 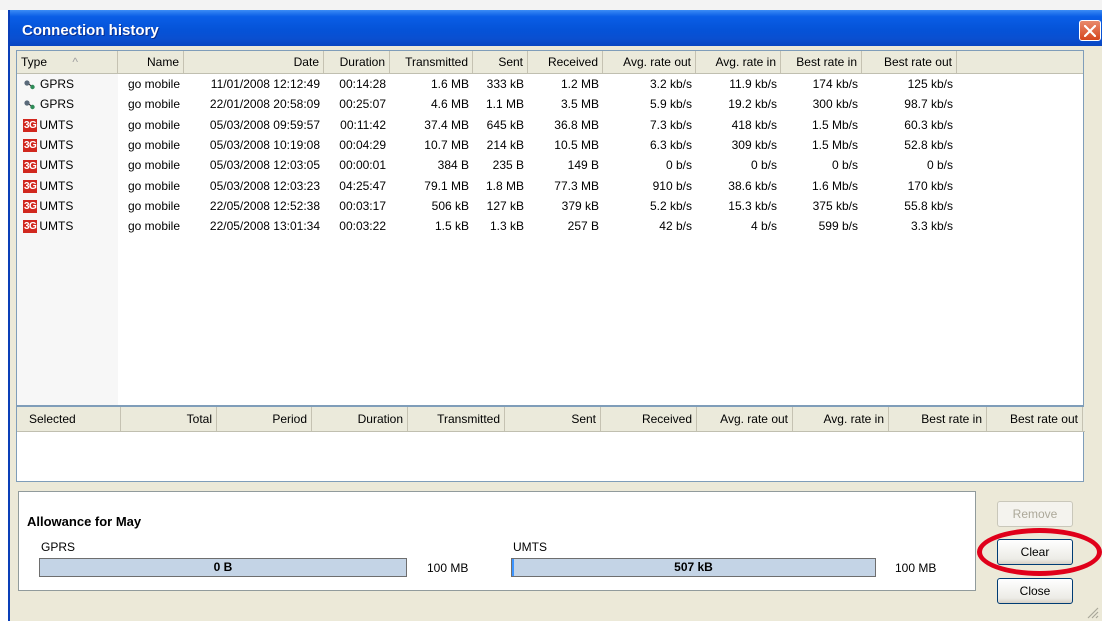 I want to click on cell-best-out: 98.7 kb/s, so click(x=928, y=104).